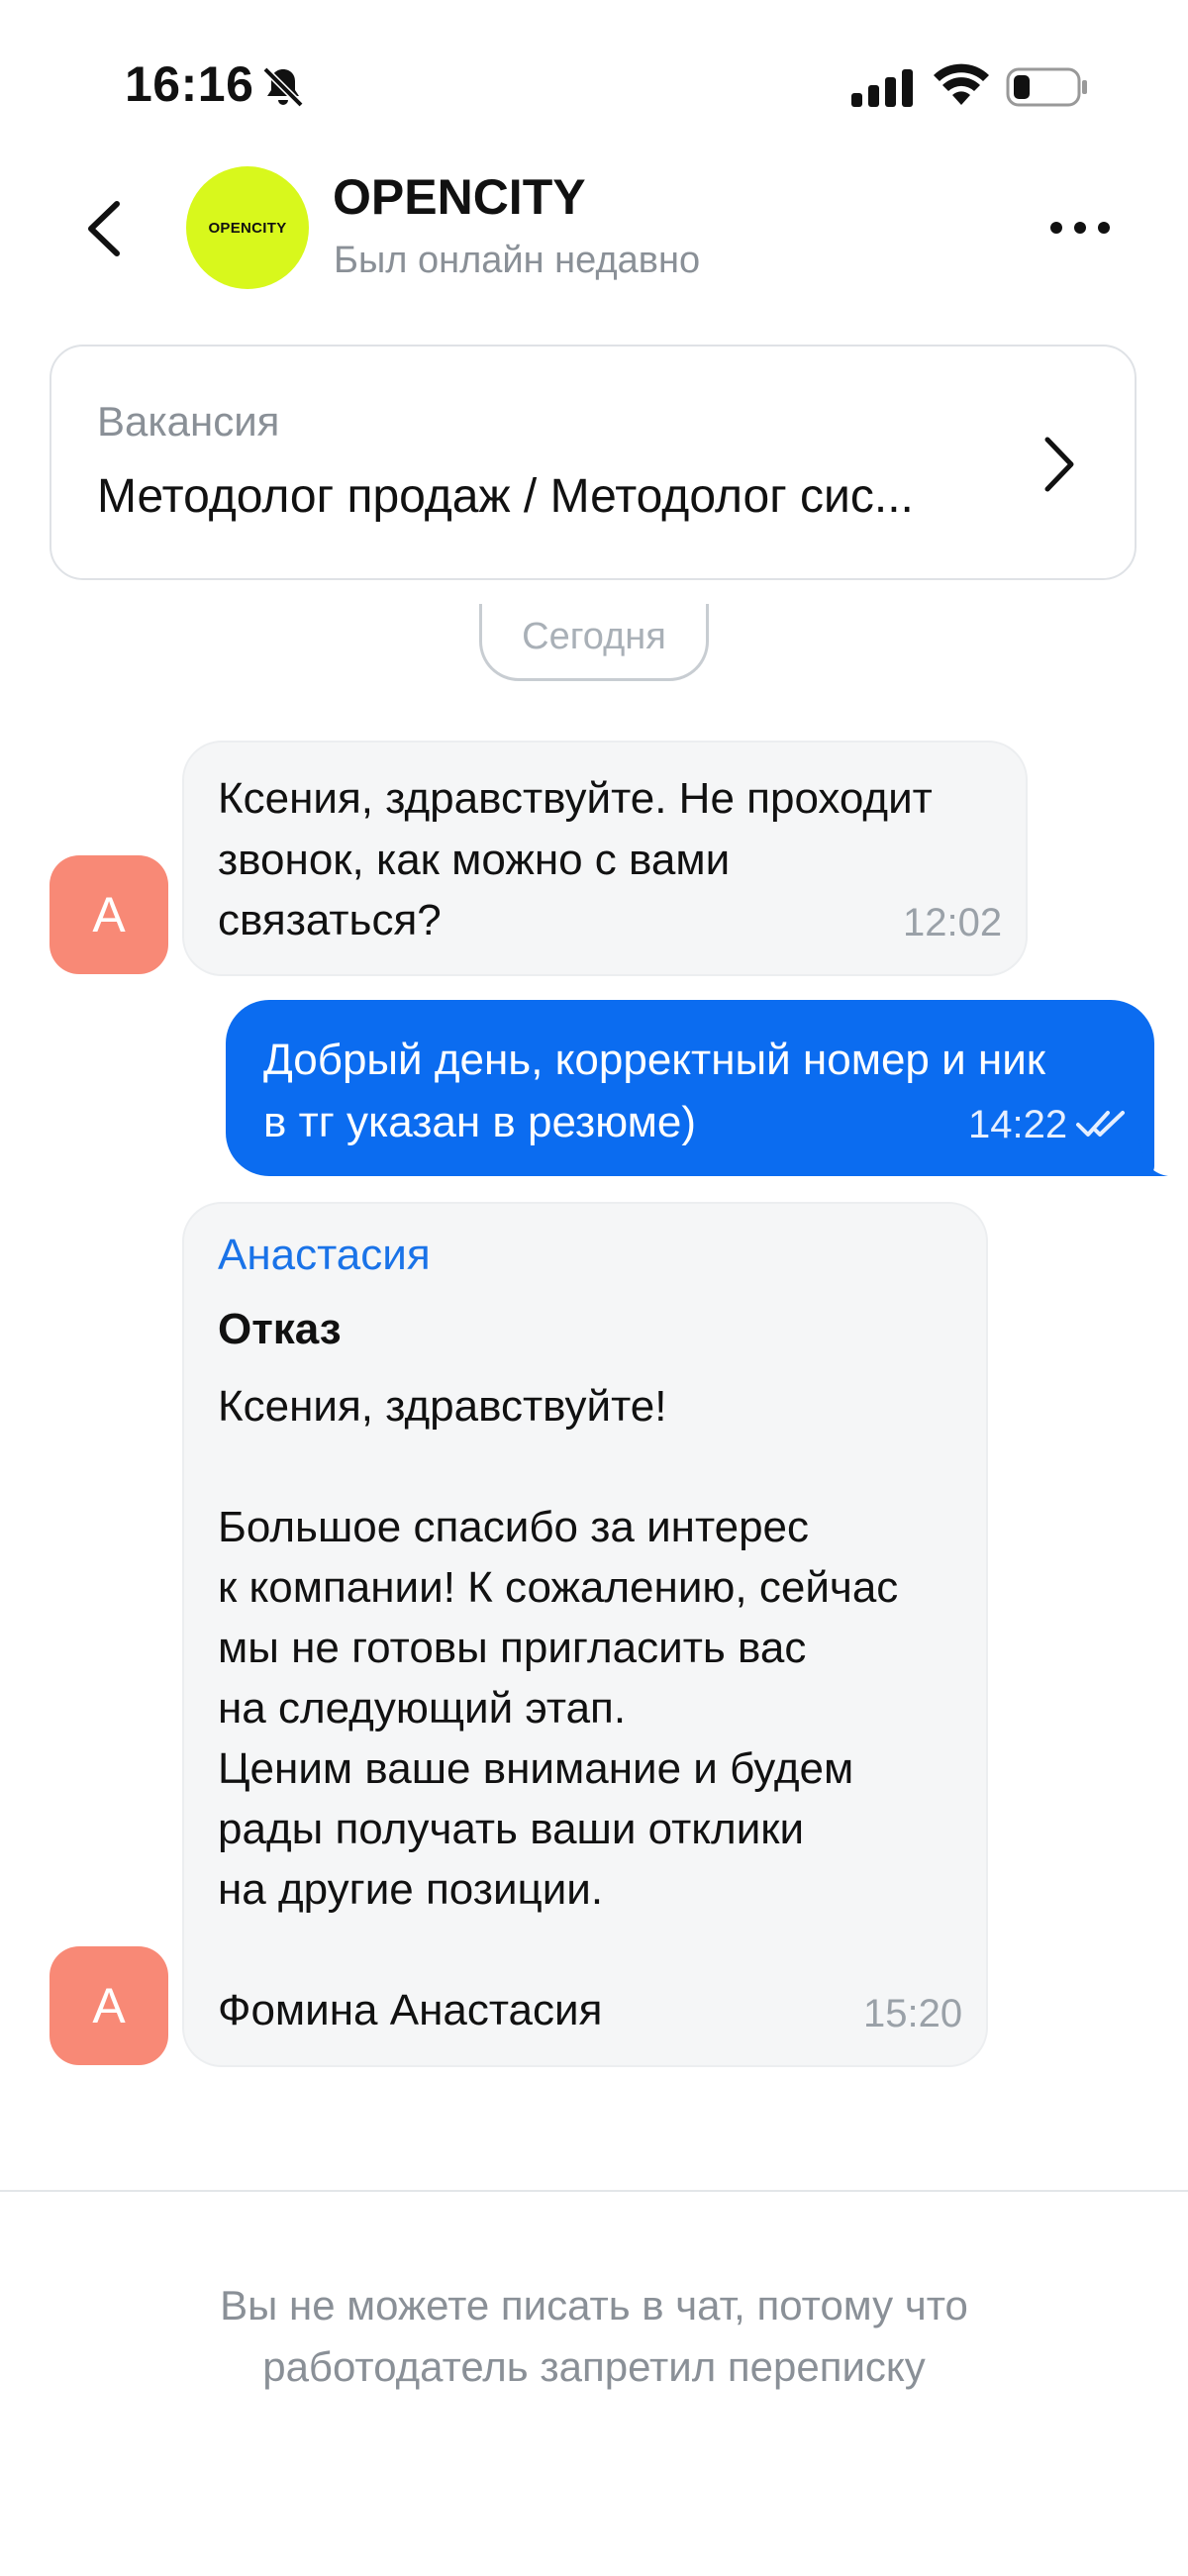 The height and width of the screenshot is (2576, 1188). Describe the element at coordinates (594, 2191) in the screenshot. I see `divider` at that location.